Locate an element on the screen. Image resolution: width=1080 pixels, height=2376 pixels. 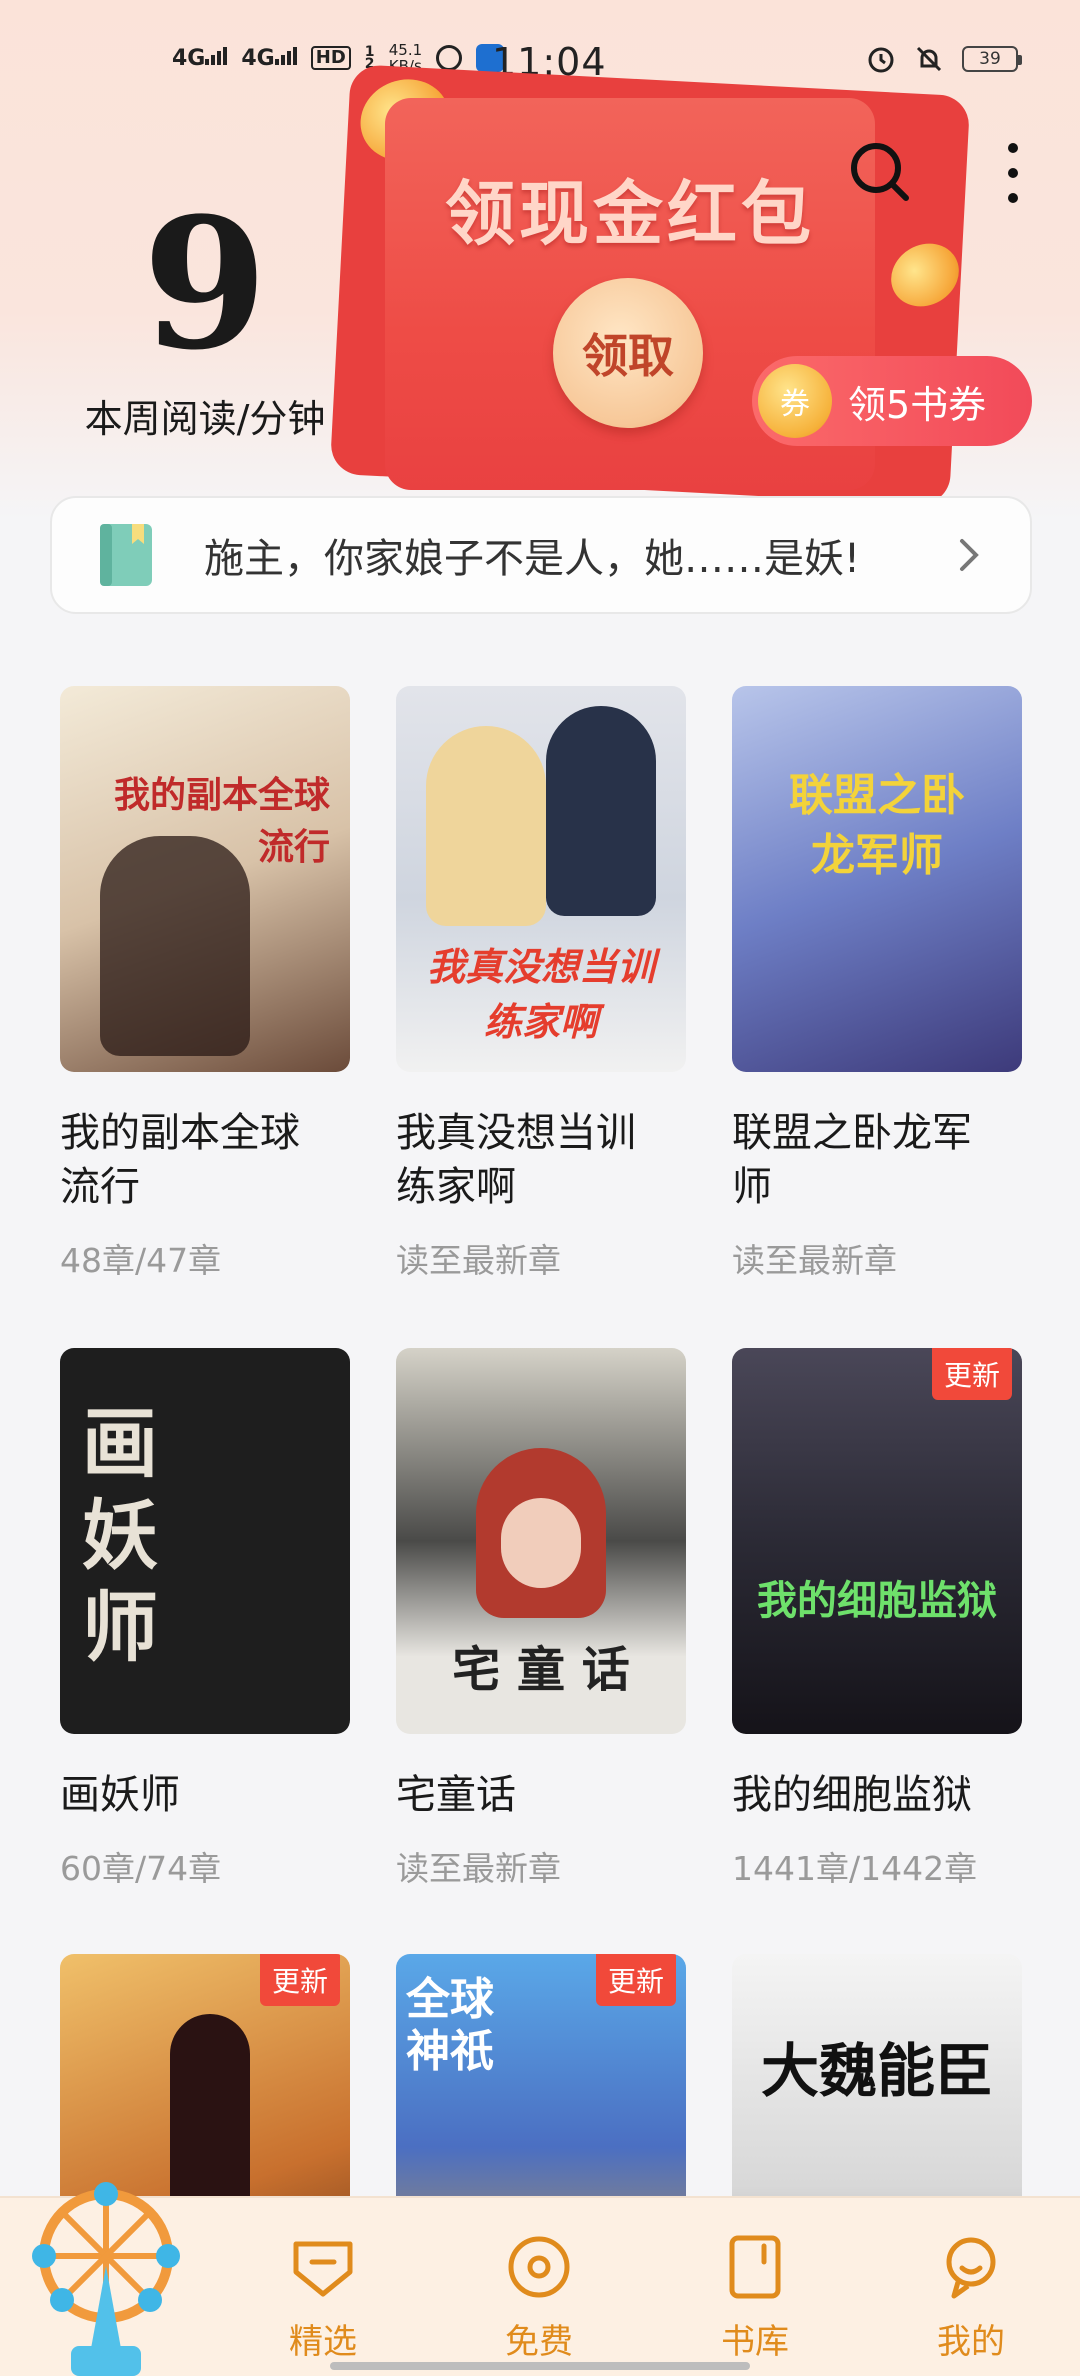
chevron-right-icon is located at coordinates (969, 555).